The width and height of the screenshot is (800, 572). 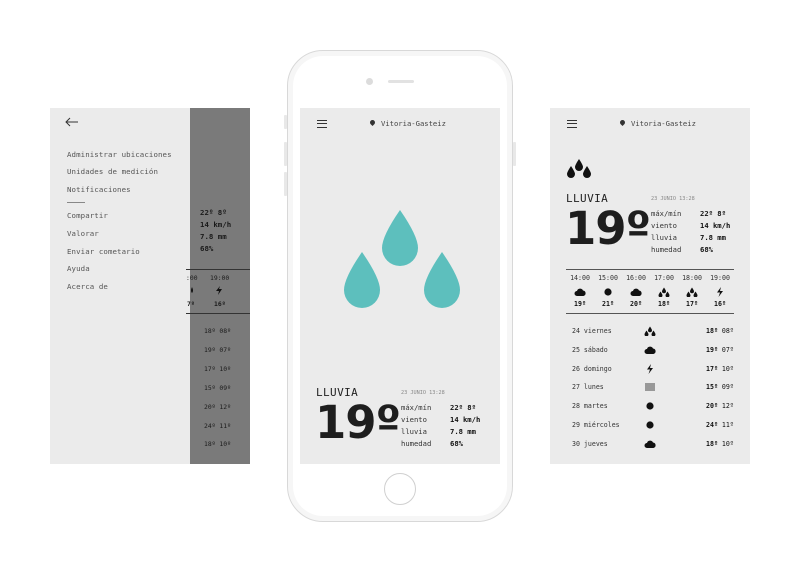 I want to click on menu-item-share: Compartir, so click(x=87, y=215).